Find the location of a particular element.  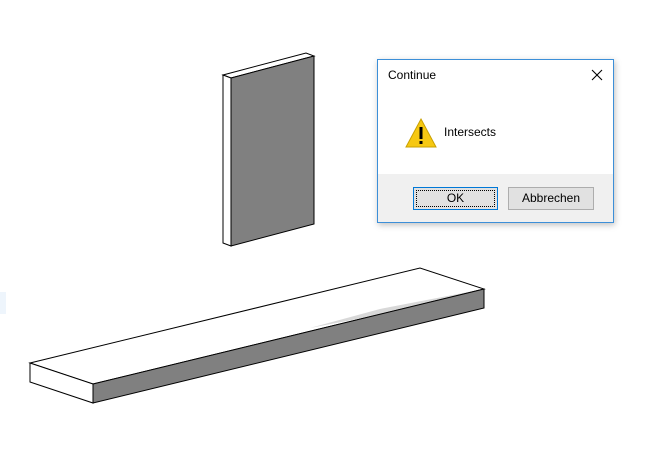

wall-panel-front-face is located at coordinates (272, 151).